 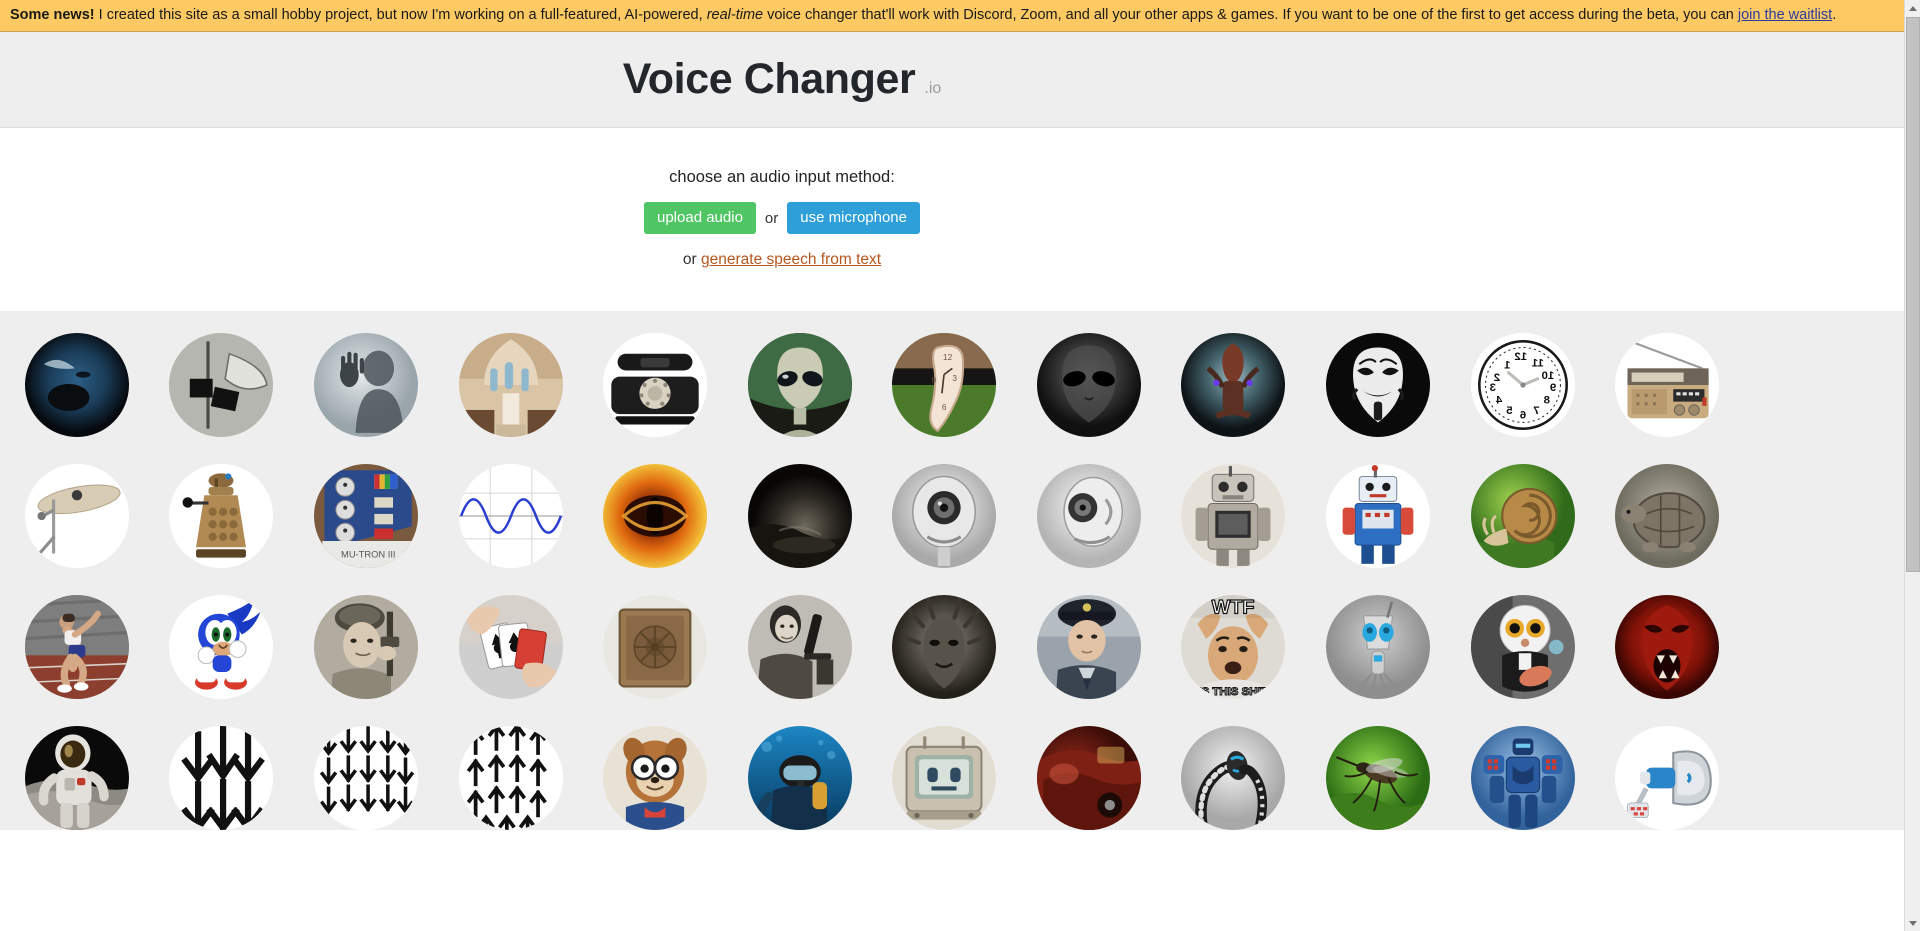 I want to click on voice-avatar-small-blue-eyed-robot, so click(x=1378, y=647).